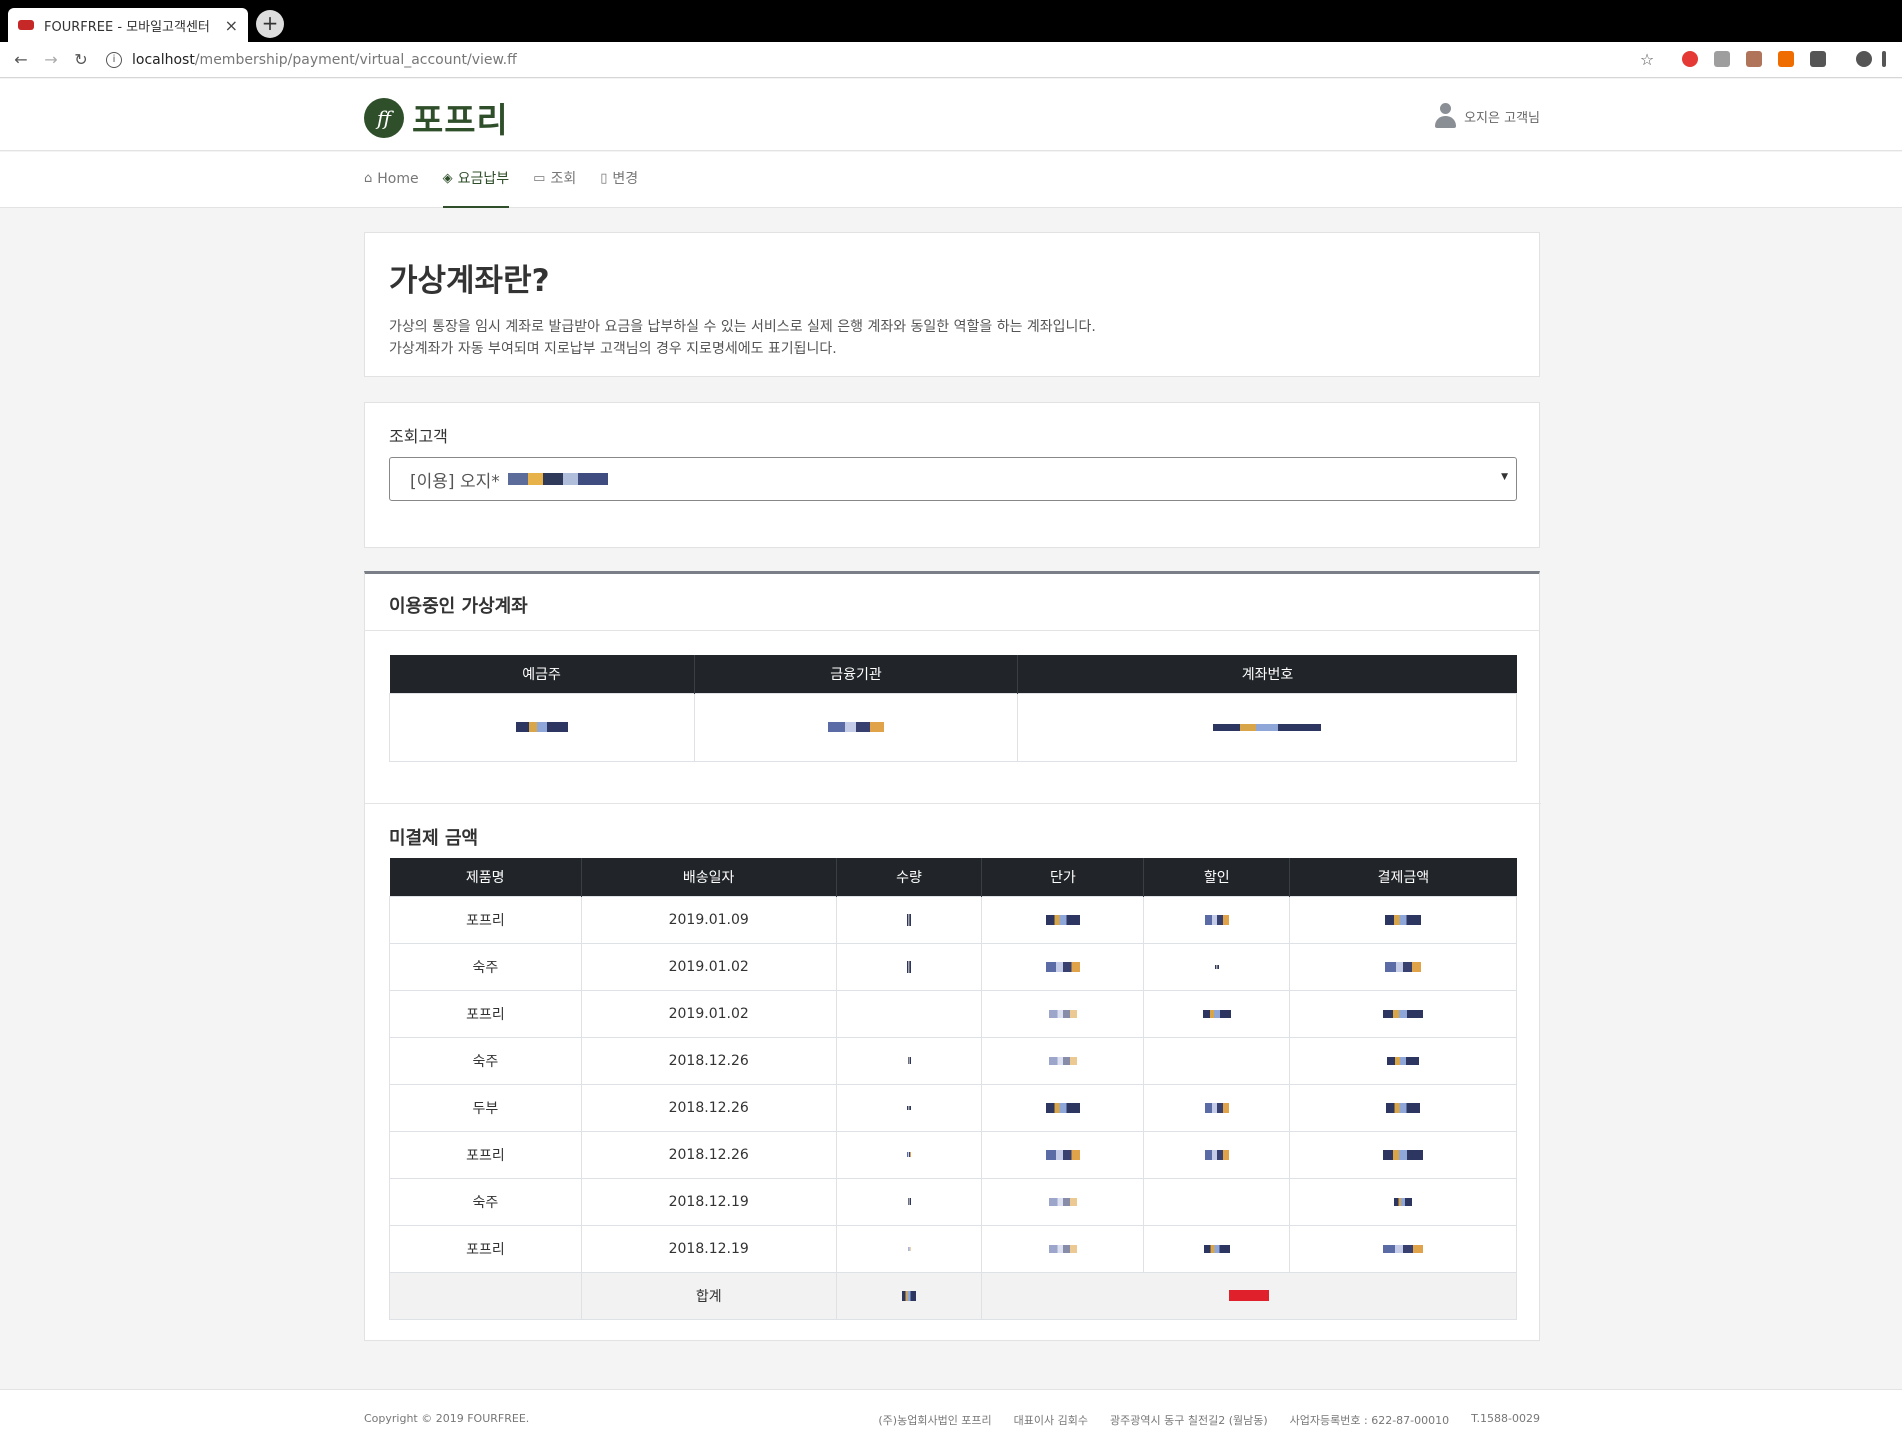 Image resolution: width=1902 pixels, height=1430 pixels. I want to click on main-nav: ⌂ Home ◈ 요금납부 ▭ 조회 ▯ 변경, so click(951, 180).